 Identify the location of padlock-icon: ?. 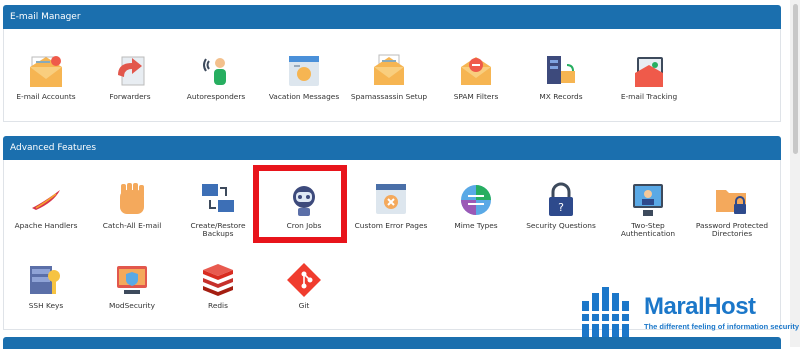
(561, 200).